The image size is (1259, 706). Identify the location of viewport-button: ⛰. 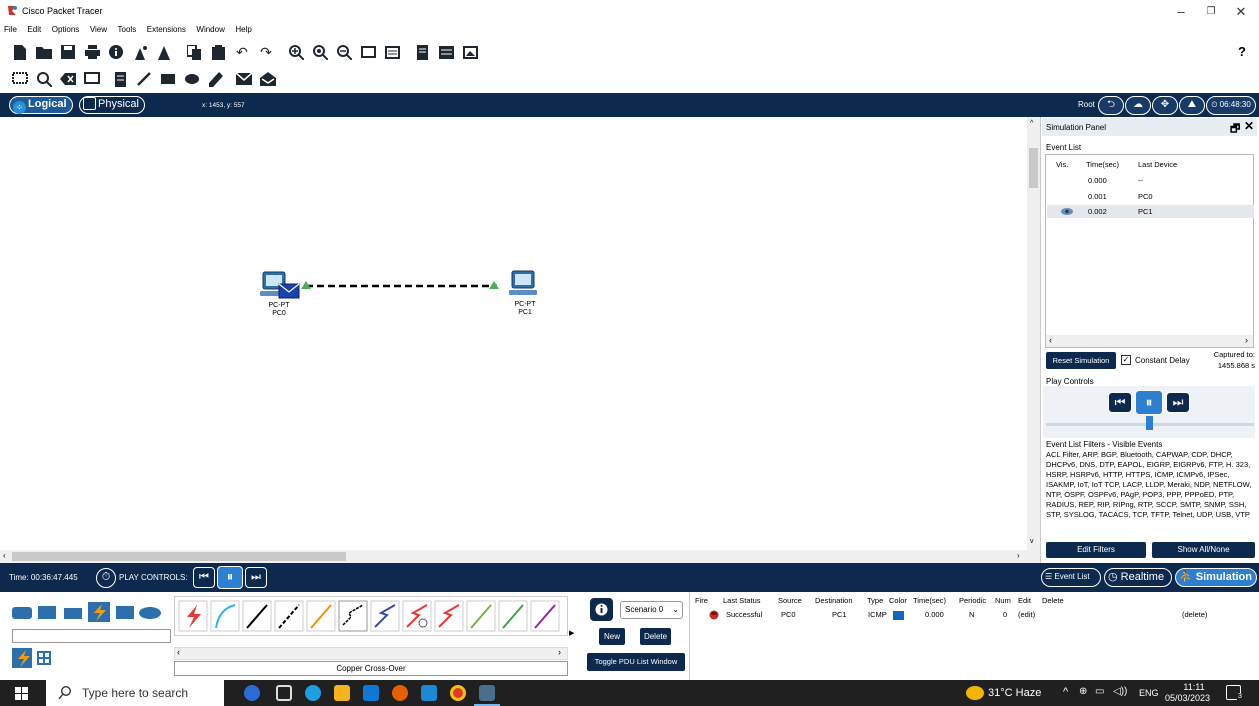
(1192, 105).